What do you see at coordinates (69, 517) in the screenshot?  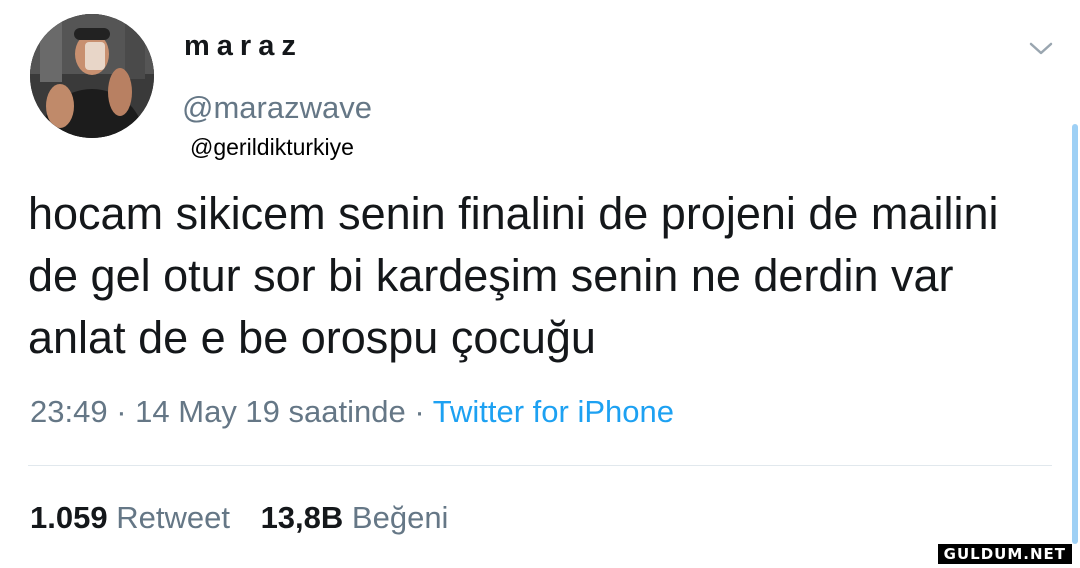 I see `retweet-count: 1.059` at bounding box center [69, 517].